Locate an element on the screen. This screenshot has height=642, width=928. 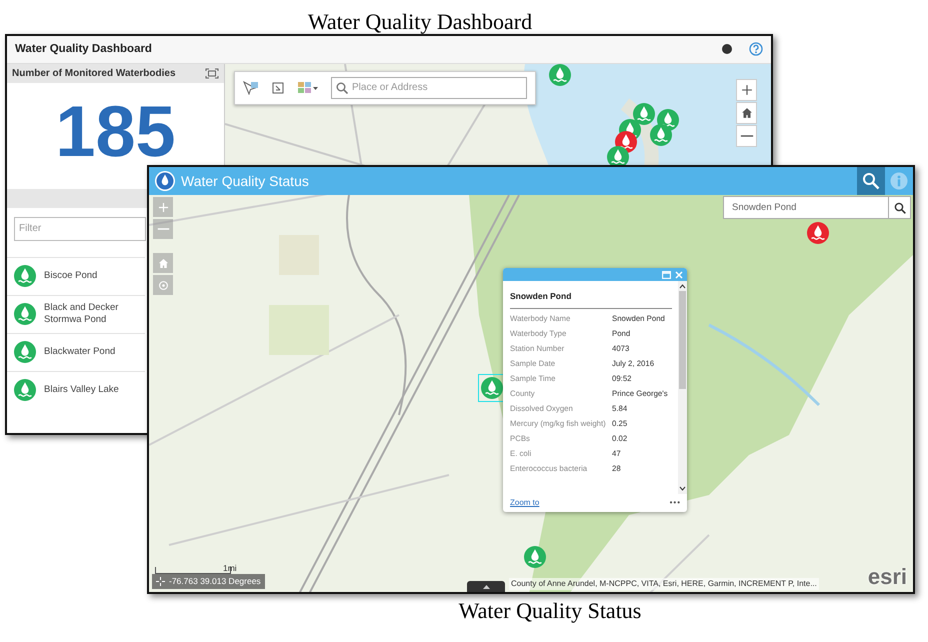
waterbody-name: Blairs Valley Lake is located at coordinates (81, 390).